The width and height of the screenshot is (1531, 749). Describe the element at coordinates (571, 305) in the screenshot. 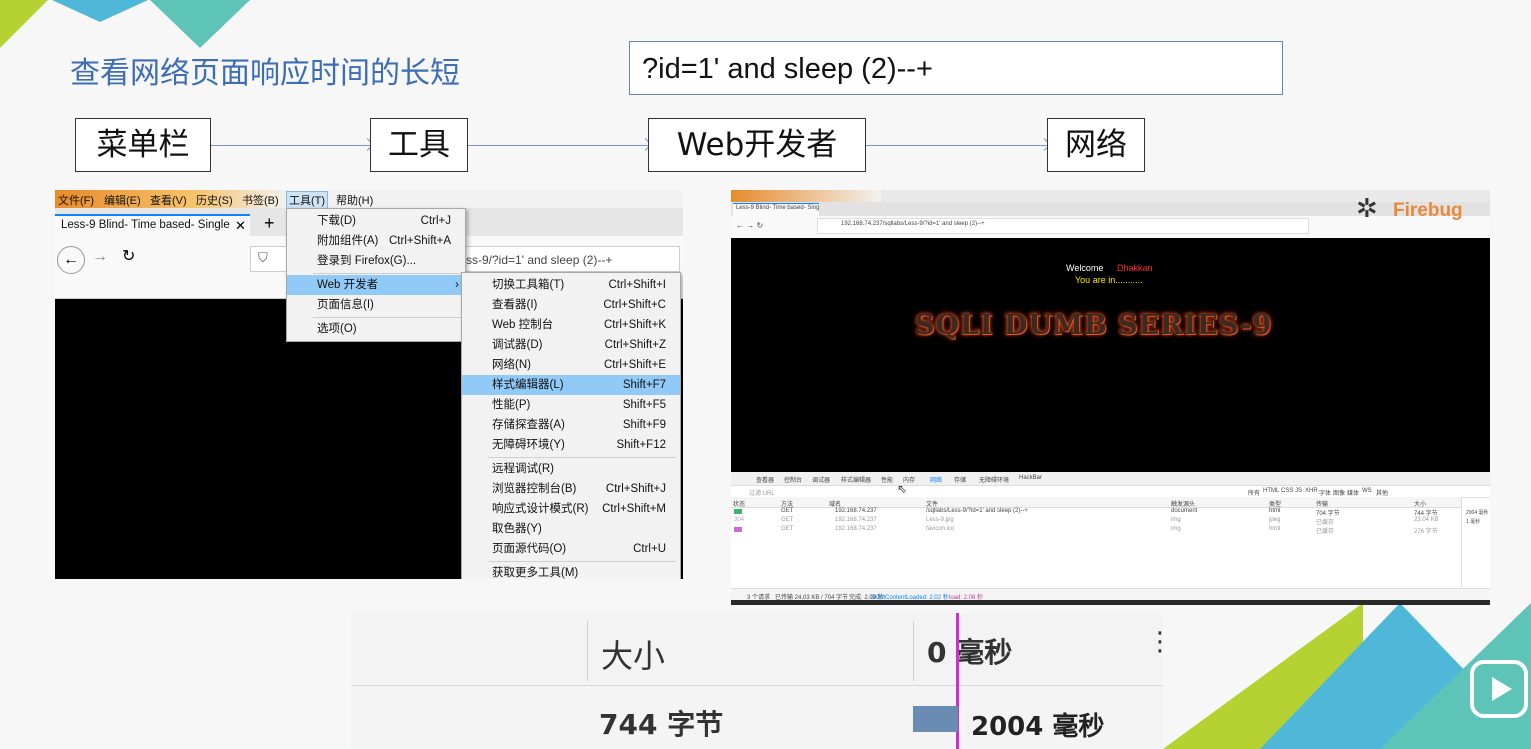

I see `dev-item-inspector: 查看器(I) Ctrl+Shift+C` at that location.